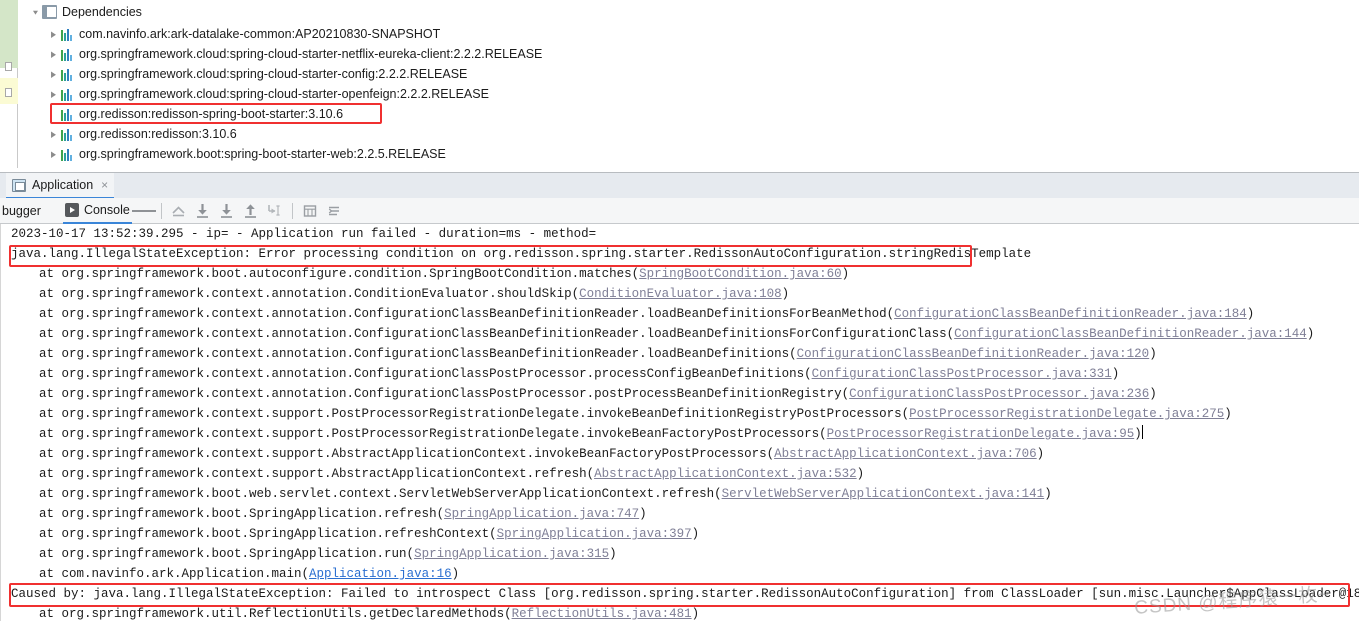 This screenshot has height=621, width=1359. What do you see at coordinates (141, 134) in the screenshot?
I see `tree-item-5: org.redisson:redisson:3.10.6` at bounding box center [141, 134].